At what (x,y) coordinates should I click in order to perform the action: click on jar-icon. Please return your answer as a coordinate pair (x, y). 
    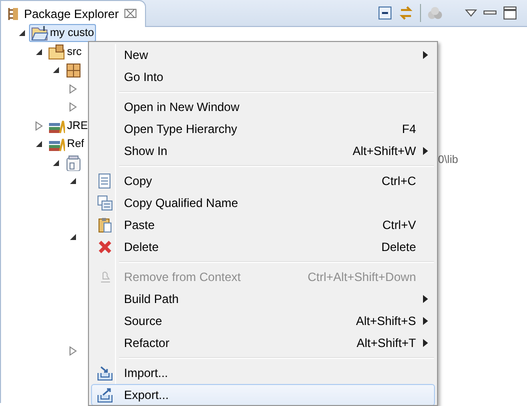
    Looking at the image, I should click on (73, 162).